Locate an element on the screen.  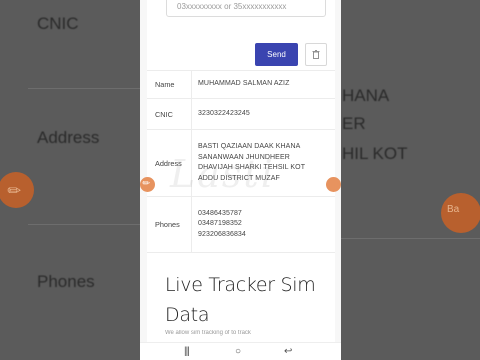
bg-label-cnic: CNIC is located at coordinates (58, 23).